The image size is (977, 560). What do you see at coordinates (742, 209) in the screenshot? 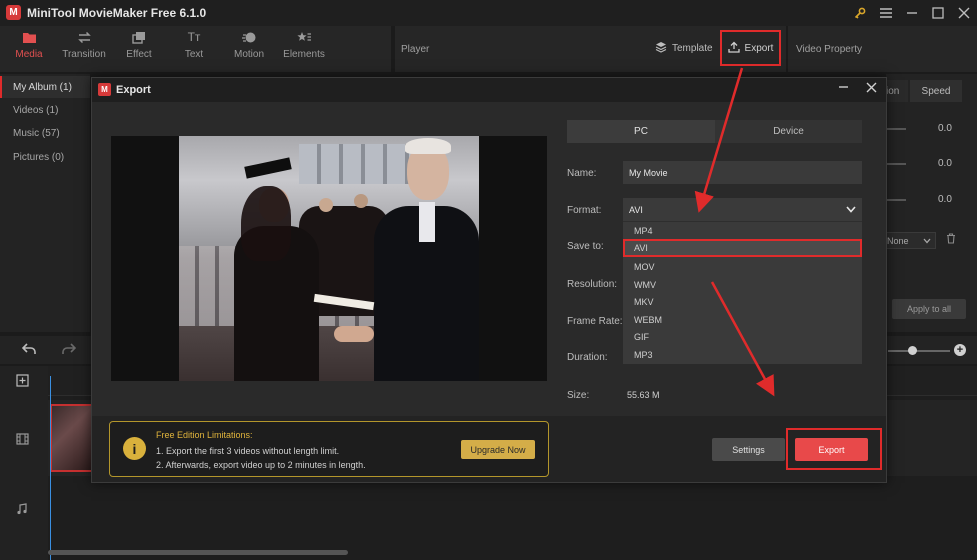
I see `format-select: AVI` at bounding box center [742, 209].